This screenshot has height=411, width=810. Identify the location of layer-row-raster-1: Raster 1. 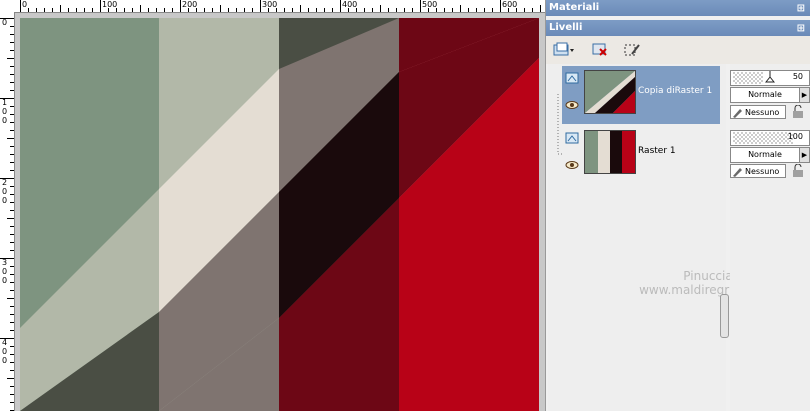
(641, 155).